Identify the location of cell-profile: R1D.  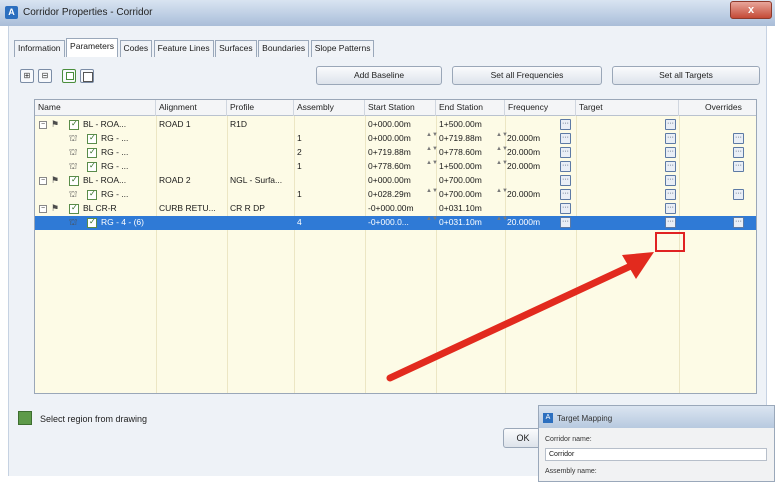
(239, 124).